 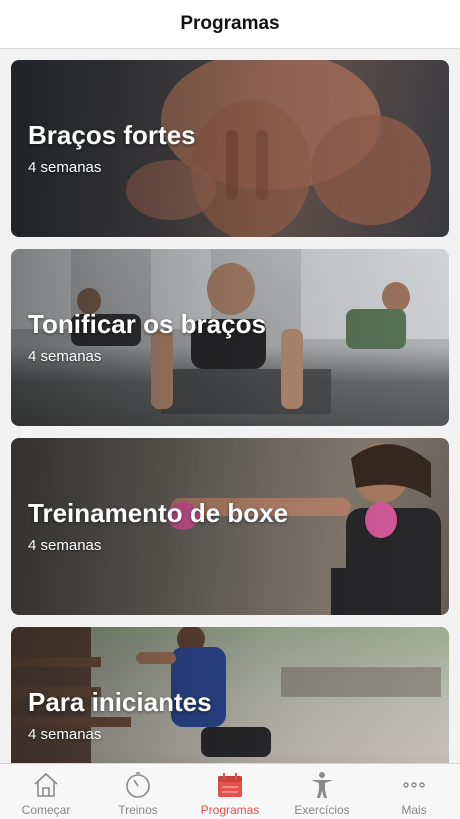 I want to click on tab-label: Programas, so click(x=230, y=810).